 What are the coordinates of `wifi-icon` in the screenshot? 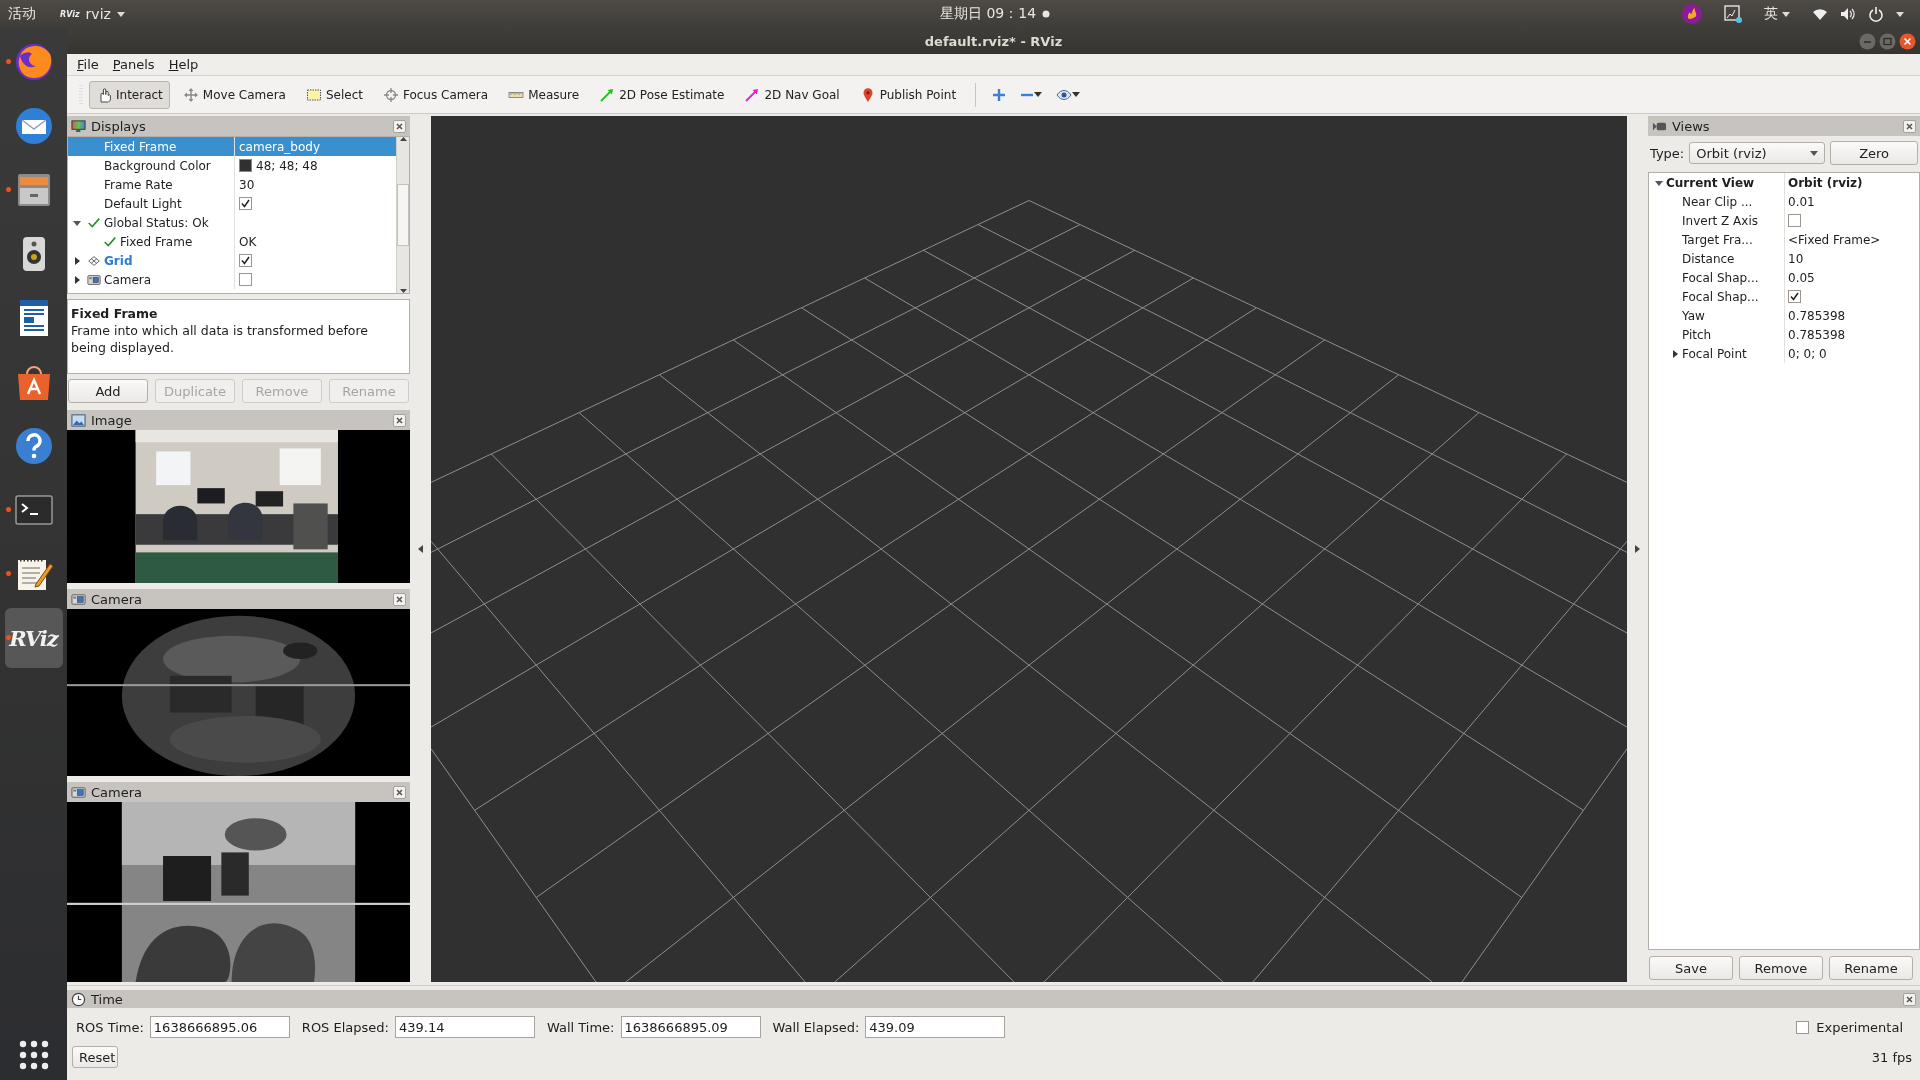 It's located at (1820, 14).